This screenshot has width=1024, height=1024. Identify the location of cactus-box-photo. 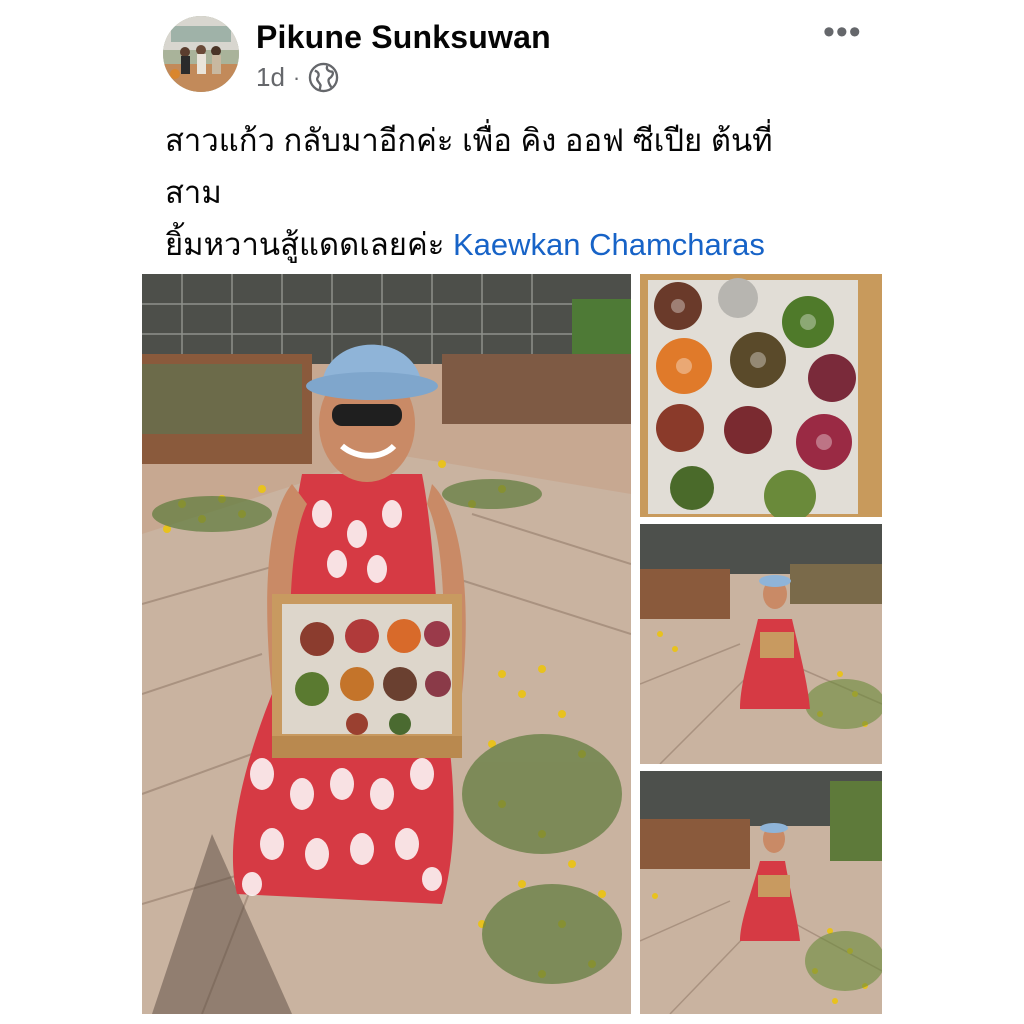
(761, 395).